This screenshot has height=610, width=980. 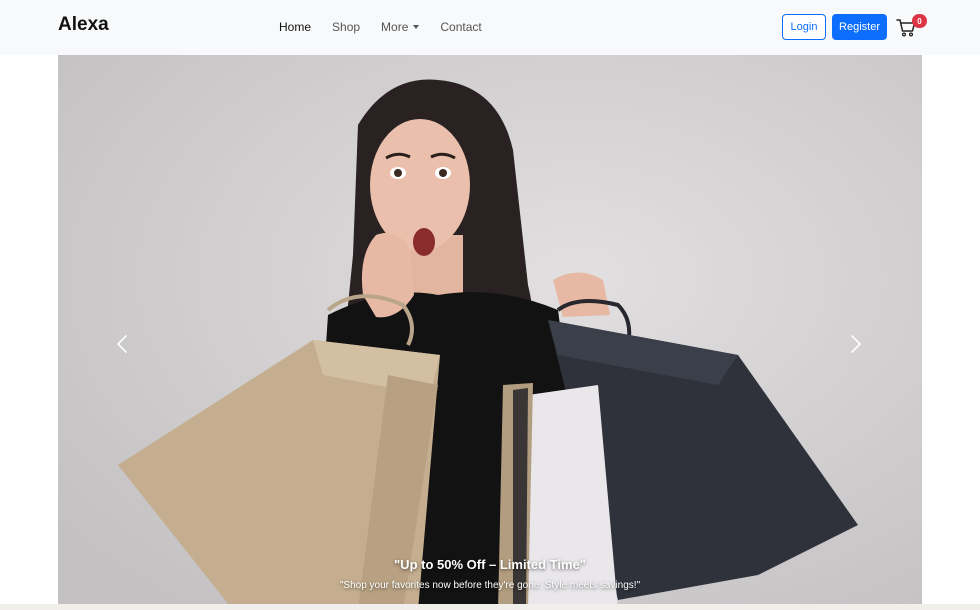 I want to click on nav-link-more-label: More, so click(x=395, y=27).